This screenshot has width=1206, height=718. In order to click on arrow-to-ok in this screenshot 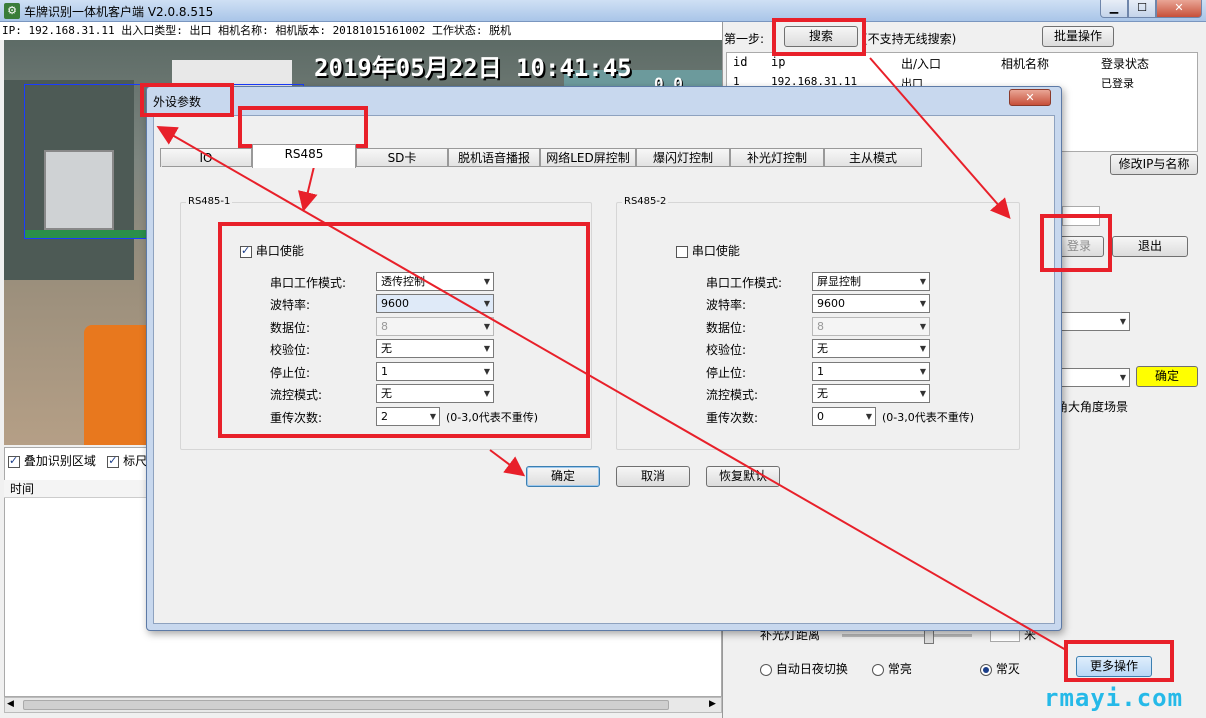, I will do `click(507, 463)`.